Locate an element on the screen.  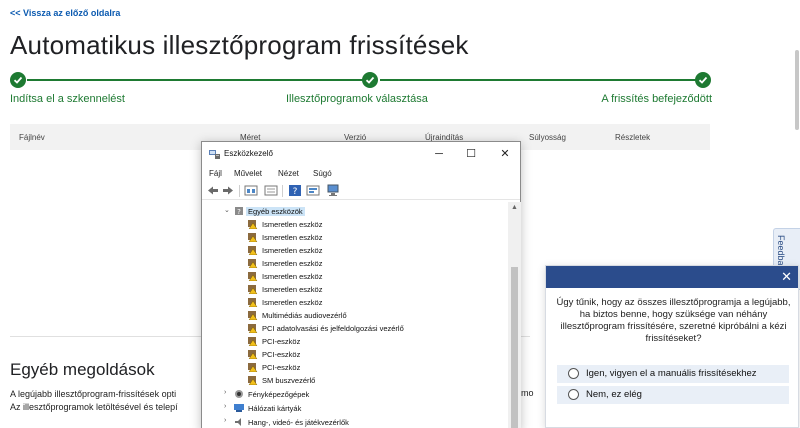
device-manager-title: Eszközkezelő is located at coordinates (248, 153).